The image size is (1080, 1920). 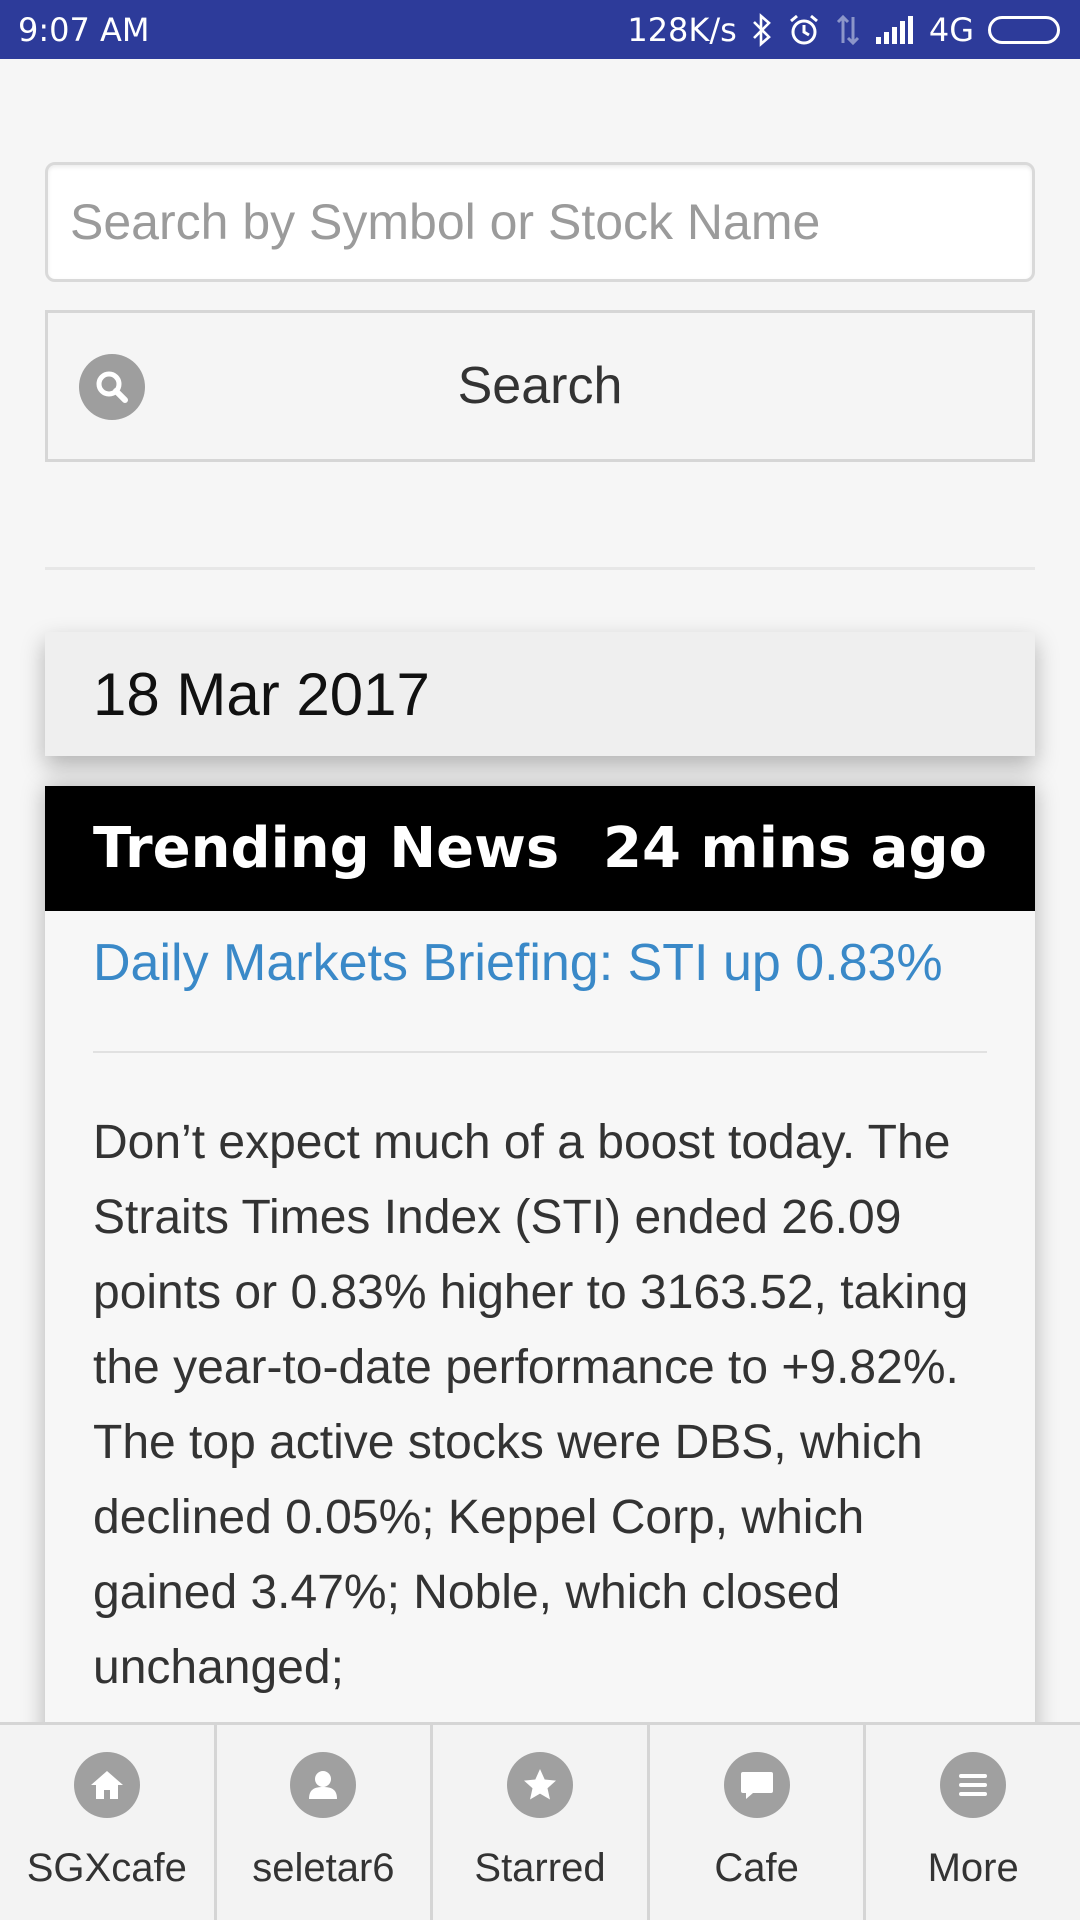 I want to click on nav-item-sgxcafe: SGXcafe, so click(x=107, y=1822).